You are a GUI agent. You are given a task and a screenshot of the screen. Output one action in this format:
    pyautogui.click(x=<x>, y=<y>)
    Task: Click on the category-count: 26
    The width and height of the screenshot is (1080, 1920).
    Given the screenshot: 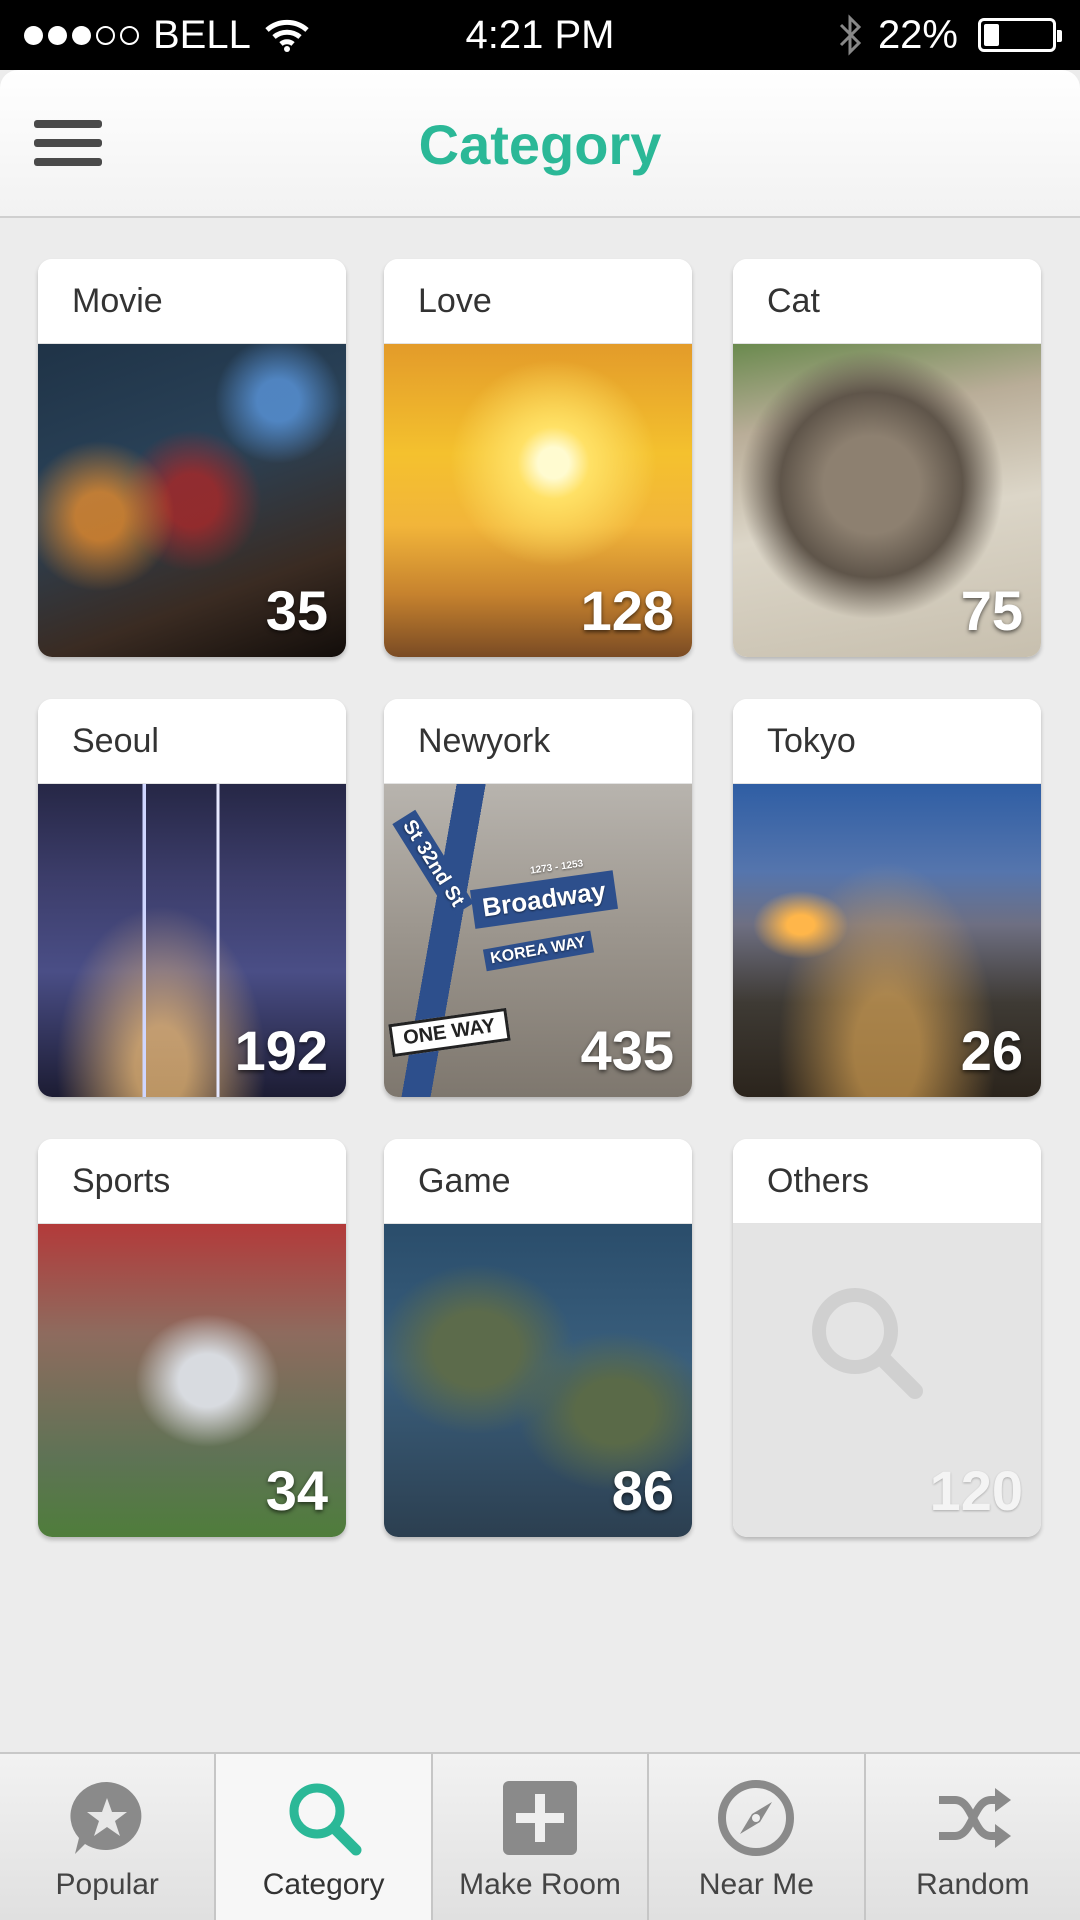 What is the action you would take?
    pyautogui.click(x=991, y=1050)
    